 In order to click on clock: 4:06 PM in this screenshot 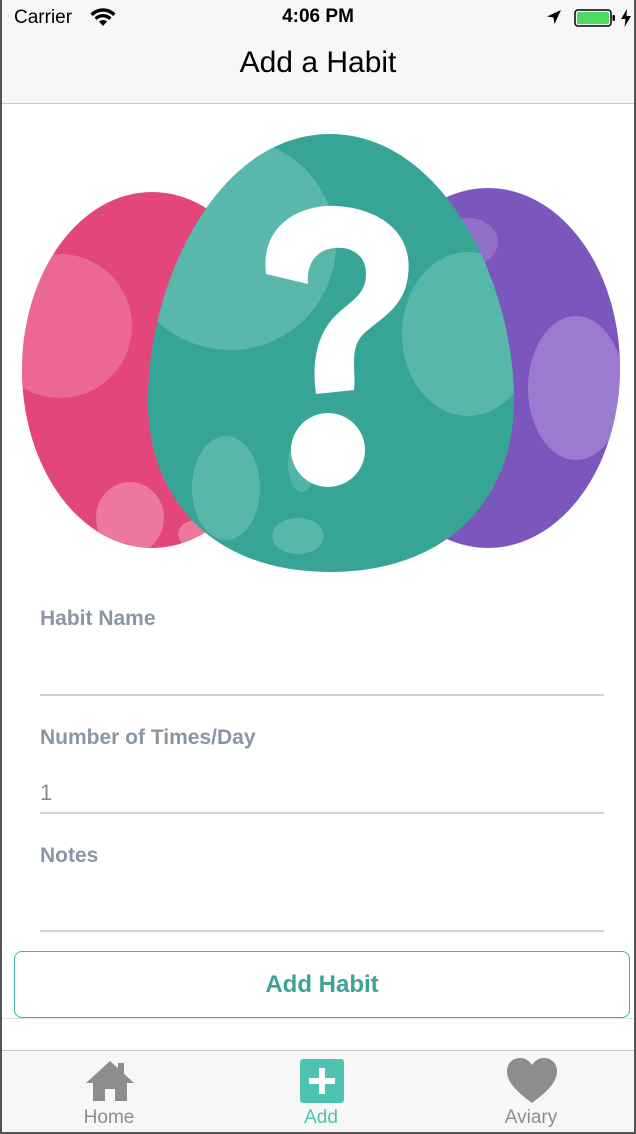, I will do `click(318, 16)`.